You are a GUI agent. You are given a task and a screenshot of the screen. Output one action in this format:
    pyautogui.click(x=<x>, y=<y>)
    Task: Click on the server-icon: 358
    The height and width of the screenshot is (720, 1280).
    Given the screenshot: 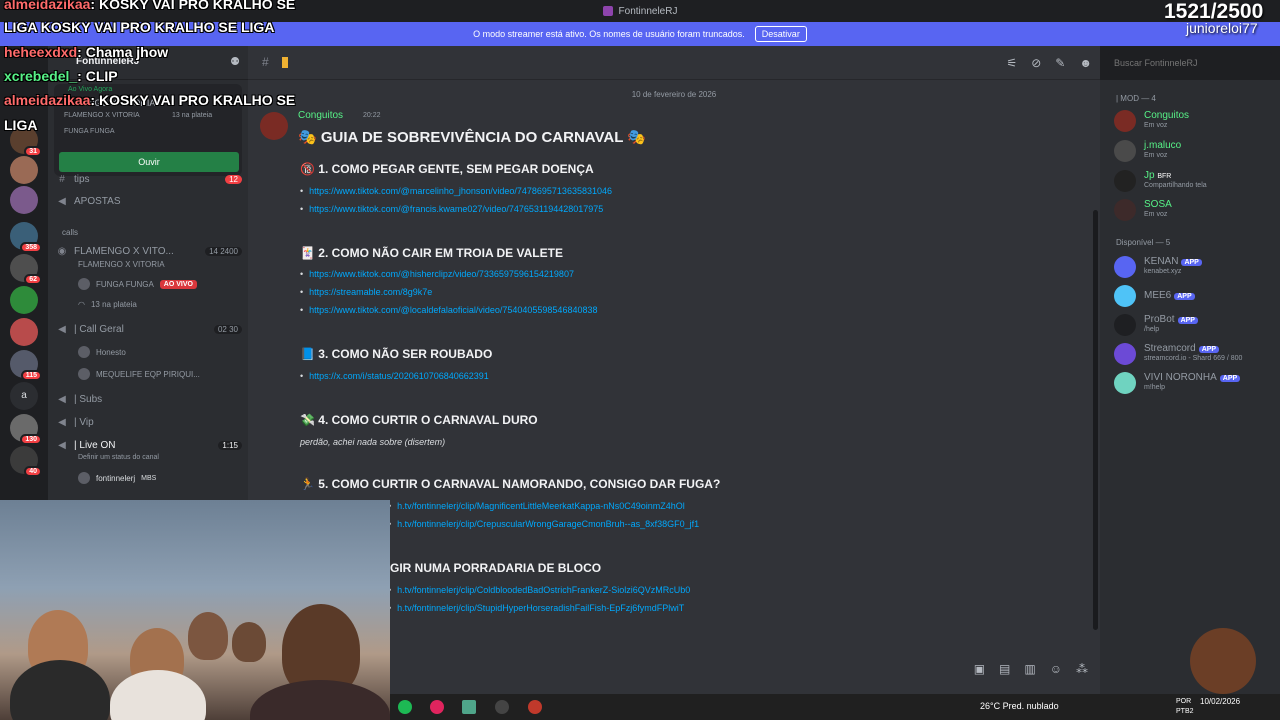 What is the action you would take?
    pyautogui.click(x=26, y=237)
    